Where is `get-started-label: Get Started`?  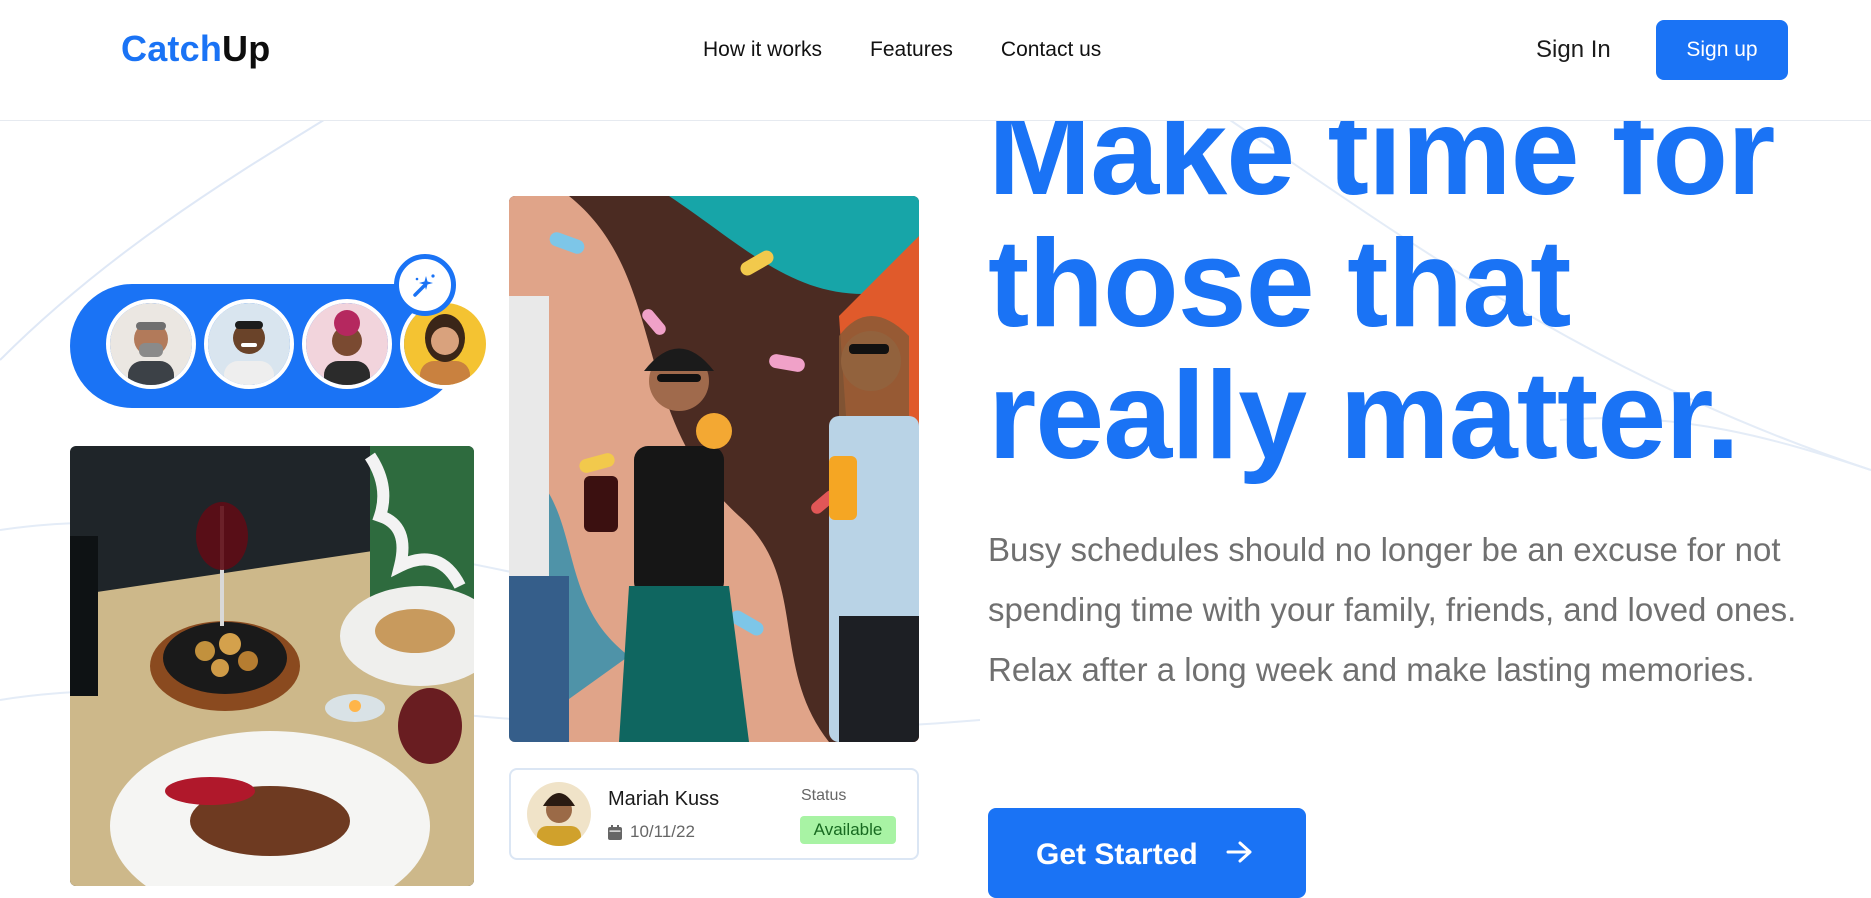 get-started-label: Get Started is located at coordinates (1117, 854).